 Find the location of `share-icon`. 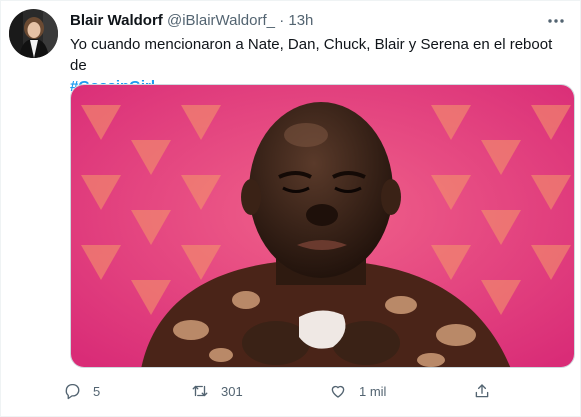

share-icon is located at coordinates (482, 391).